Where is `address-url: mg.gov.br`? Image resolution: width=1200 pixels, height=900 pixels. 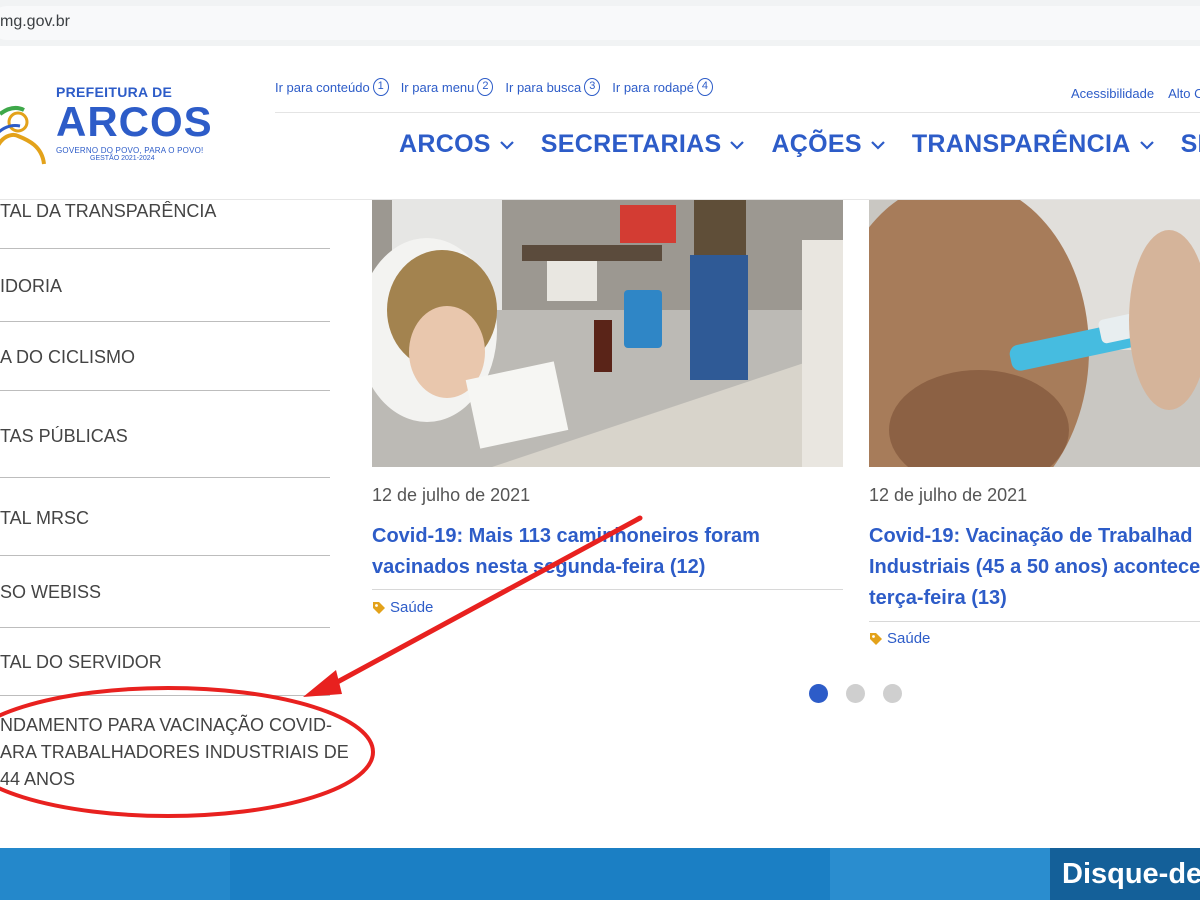 address-url: mg.gov.br is located at coordinates (35, 22).